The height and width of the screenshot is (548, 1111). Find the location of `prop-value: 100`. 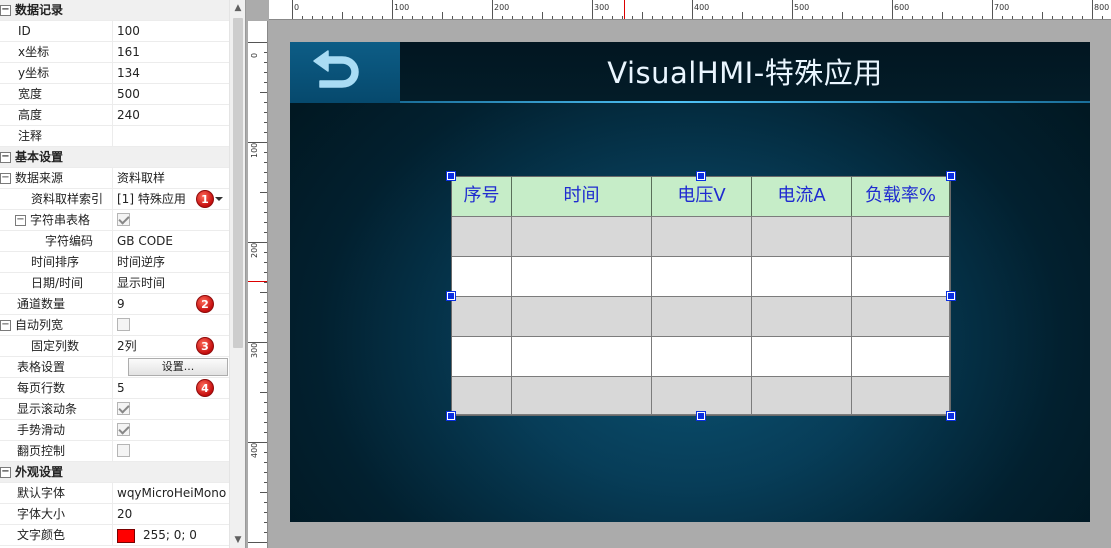

prop-value: 100 is located at coordinates (171, 31).